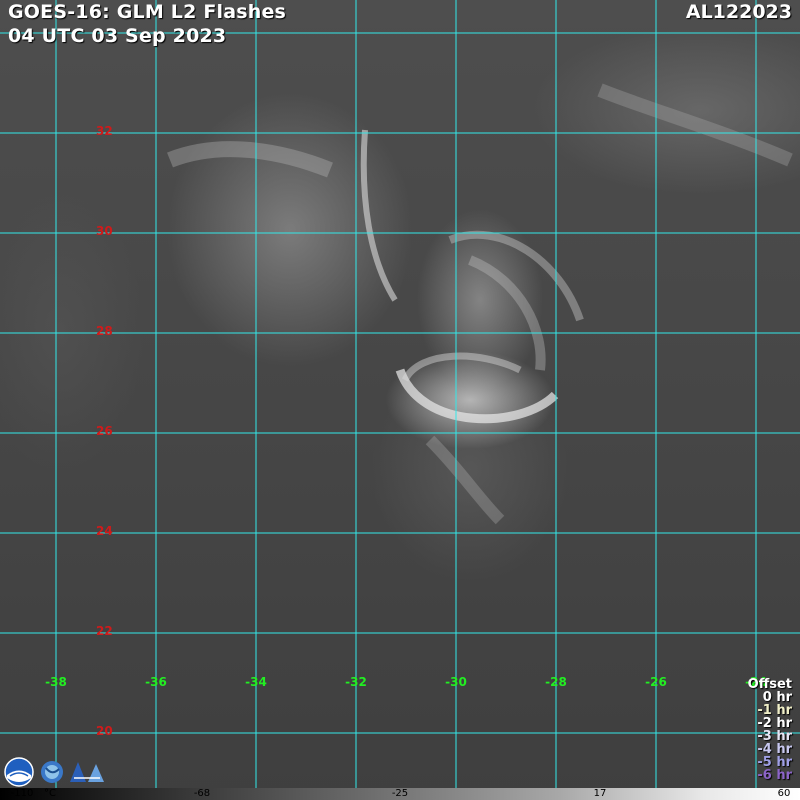 The height and width of the screenshot is (800, 800). I want to click on title-line1: GOES-16: GLM L2 Flashes, so click(147, 12).